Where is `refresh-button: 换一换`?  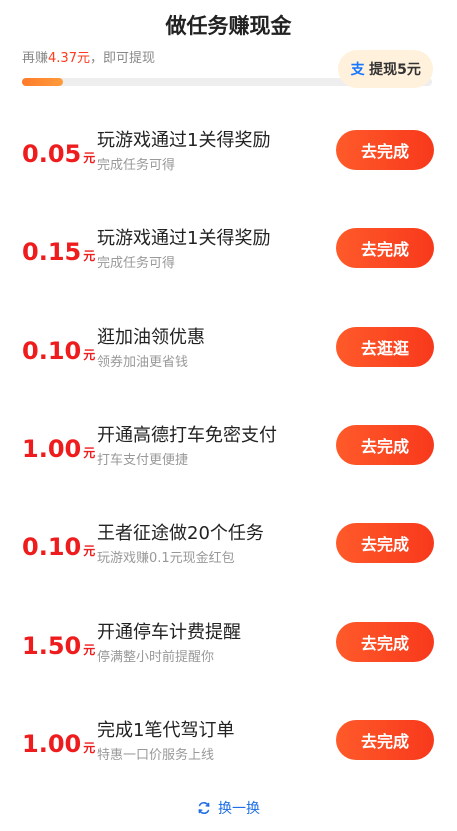
refresh-button: 换一换 is located at coordinates (228, 808).